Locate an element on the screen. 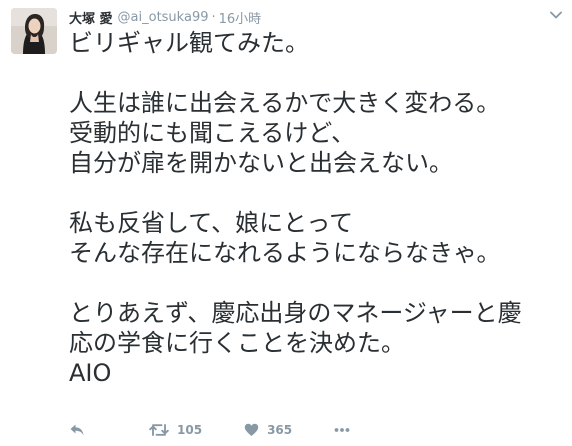 The image size is (572, 446). avatar-image is located at coordinates (34, 31).